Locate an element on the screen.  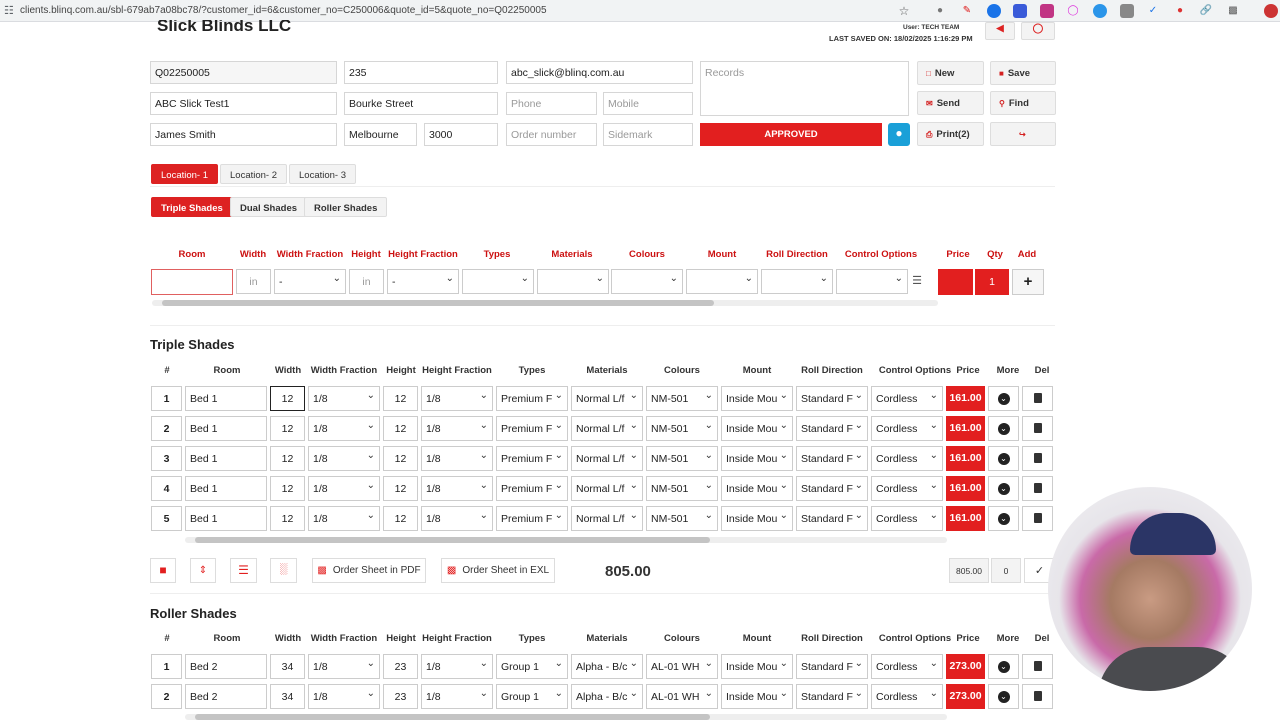
pen-extension-icon: ✎ is located at coordinates (967, 11).